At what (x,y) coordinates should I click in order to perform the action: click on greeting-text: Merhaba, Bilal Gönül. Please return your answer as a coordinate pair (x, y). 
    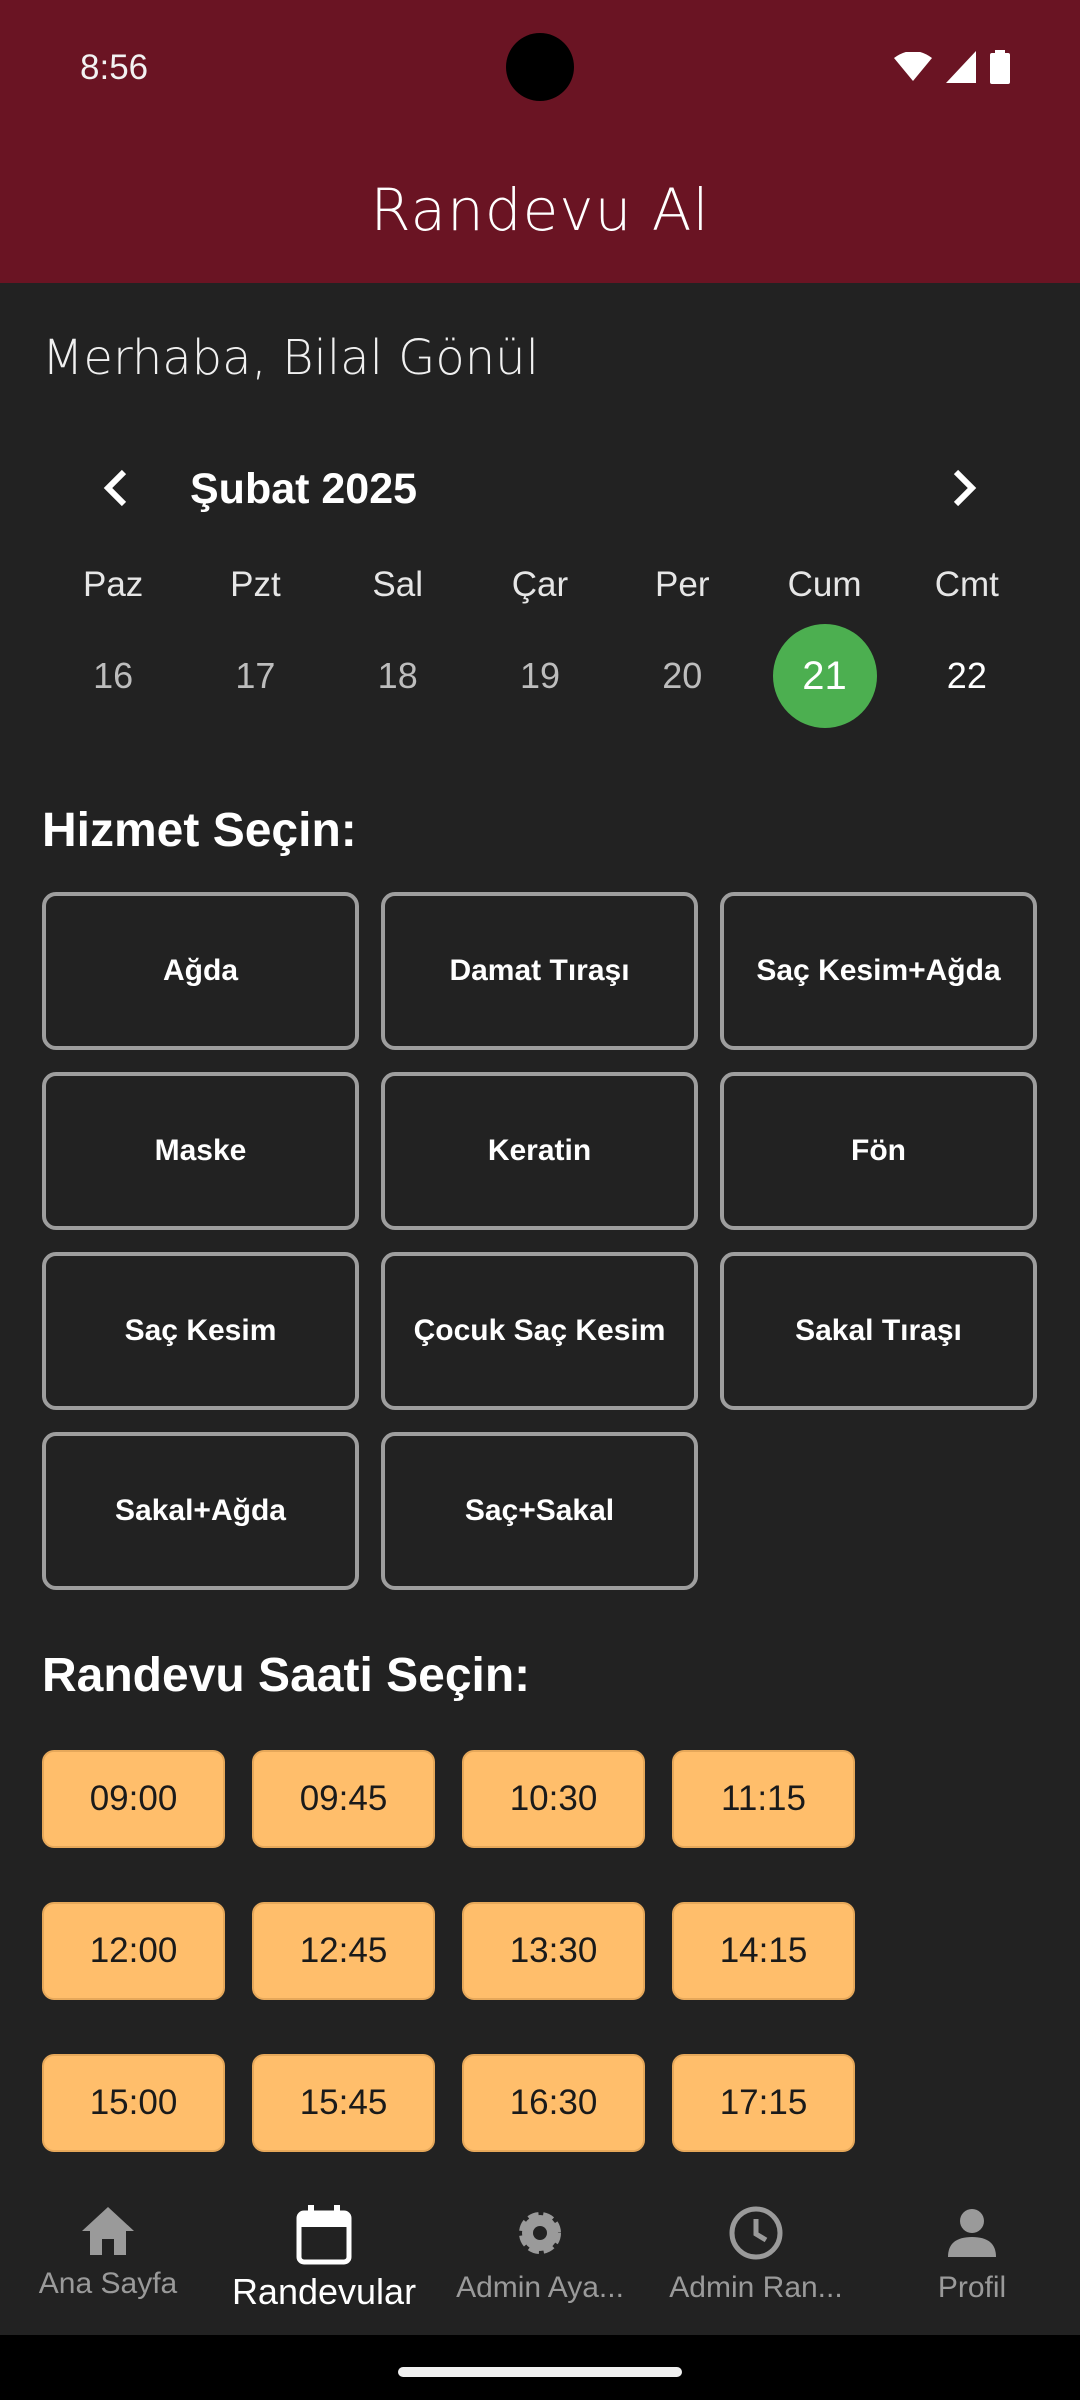
    Looking at the image, I should click on (290, 358).